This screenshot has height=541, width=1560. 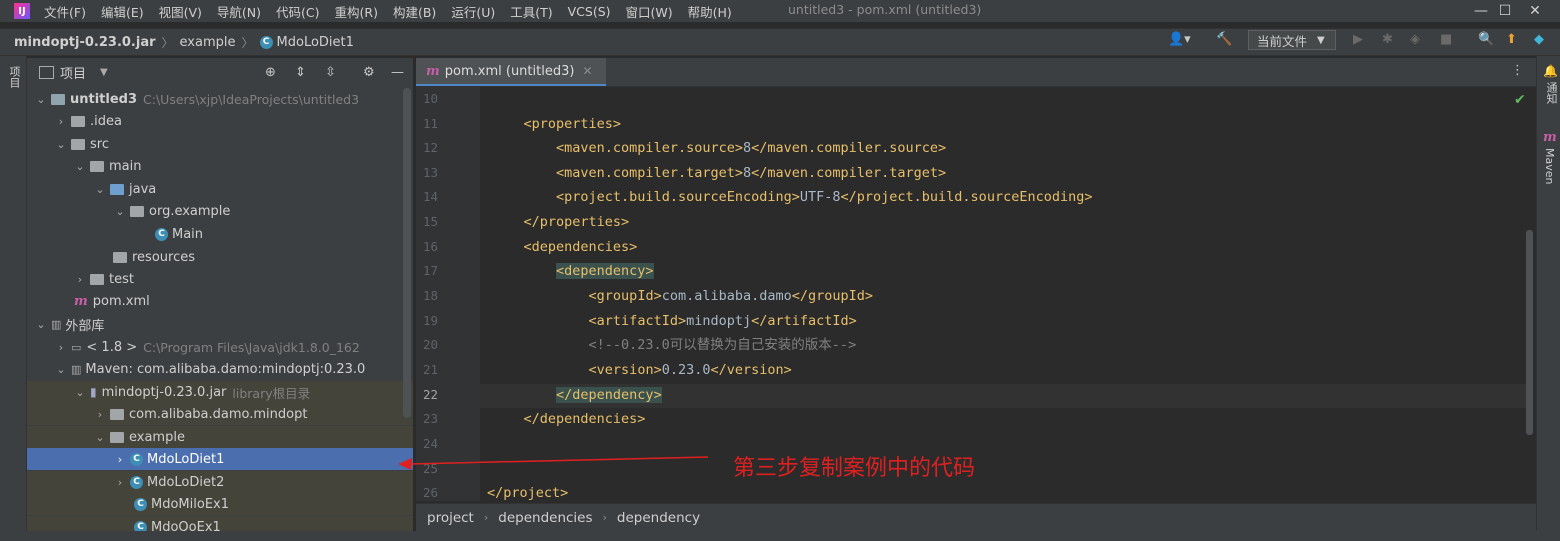 I want to click on stop-icon: ■, so click(x=1446, y=39).